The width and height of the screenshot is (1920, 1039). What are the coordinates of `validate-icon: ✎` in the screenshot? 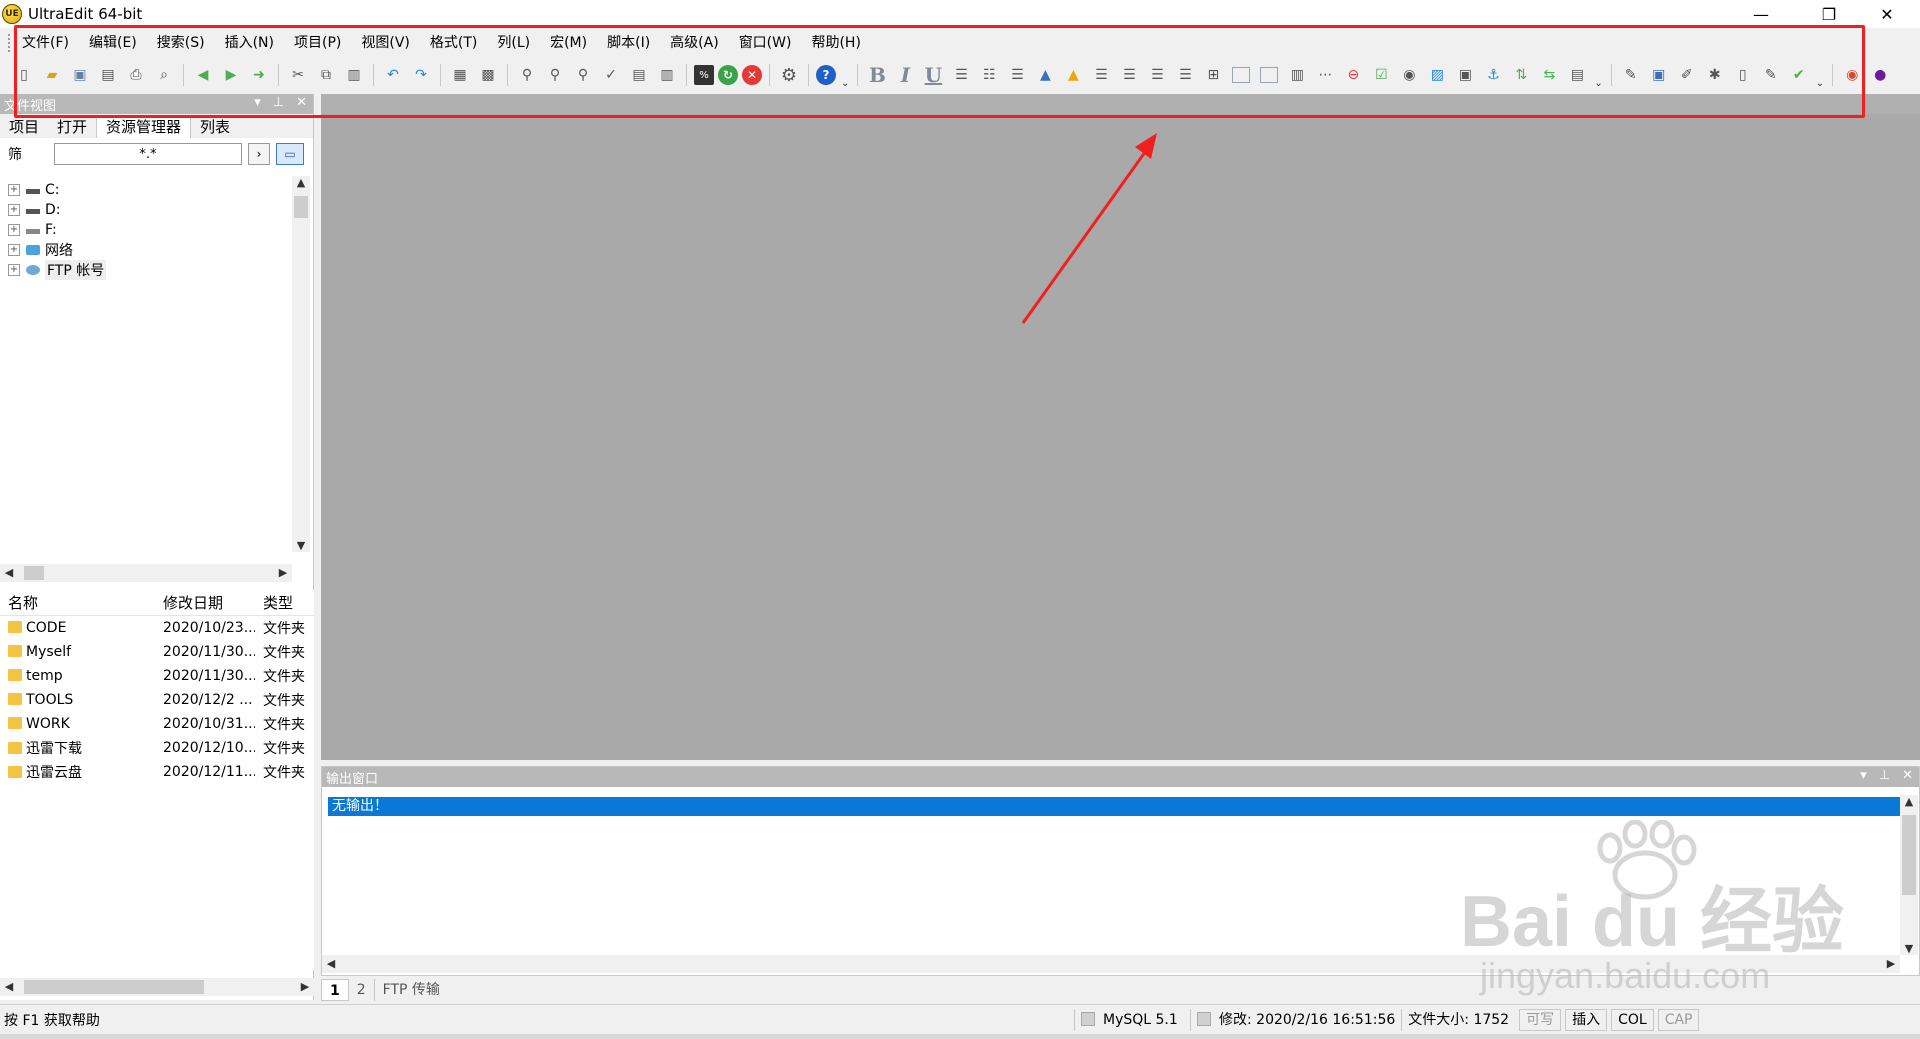 It's located at (1771, 75).